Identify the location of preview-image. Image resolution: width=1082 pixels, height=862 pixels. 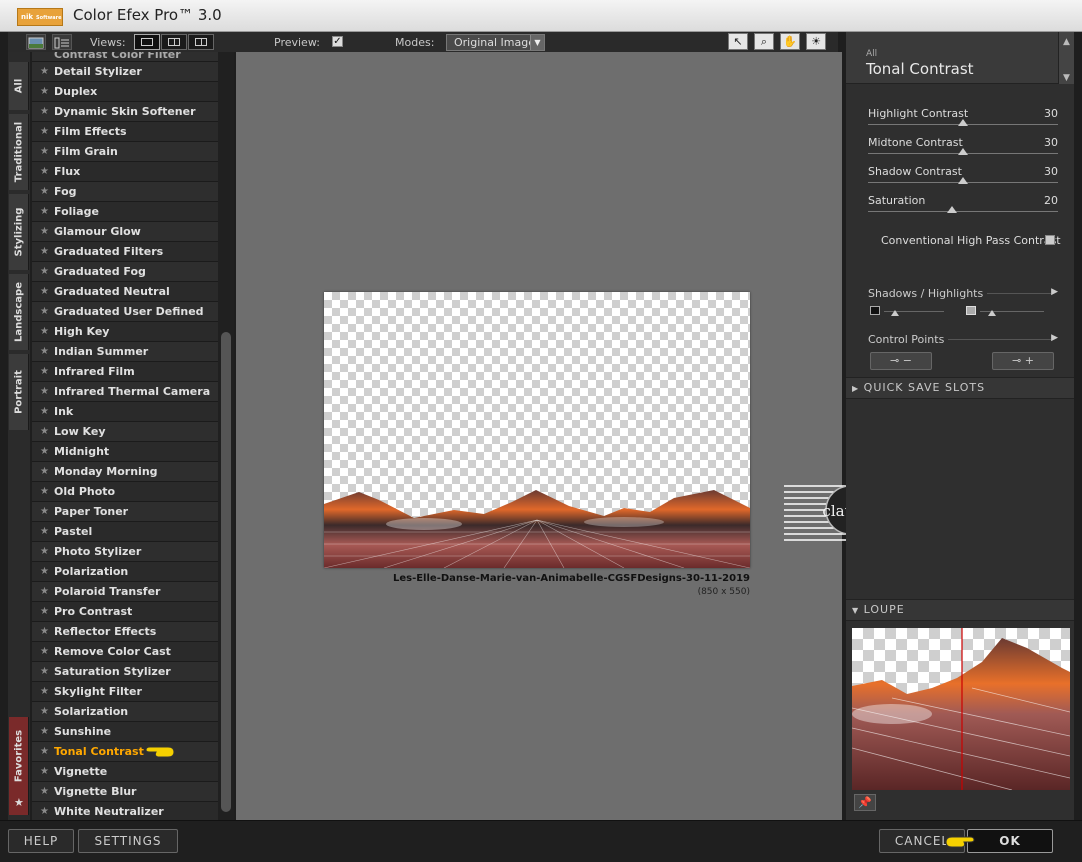
(537, 430).